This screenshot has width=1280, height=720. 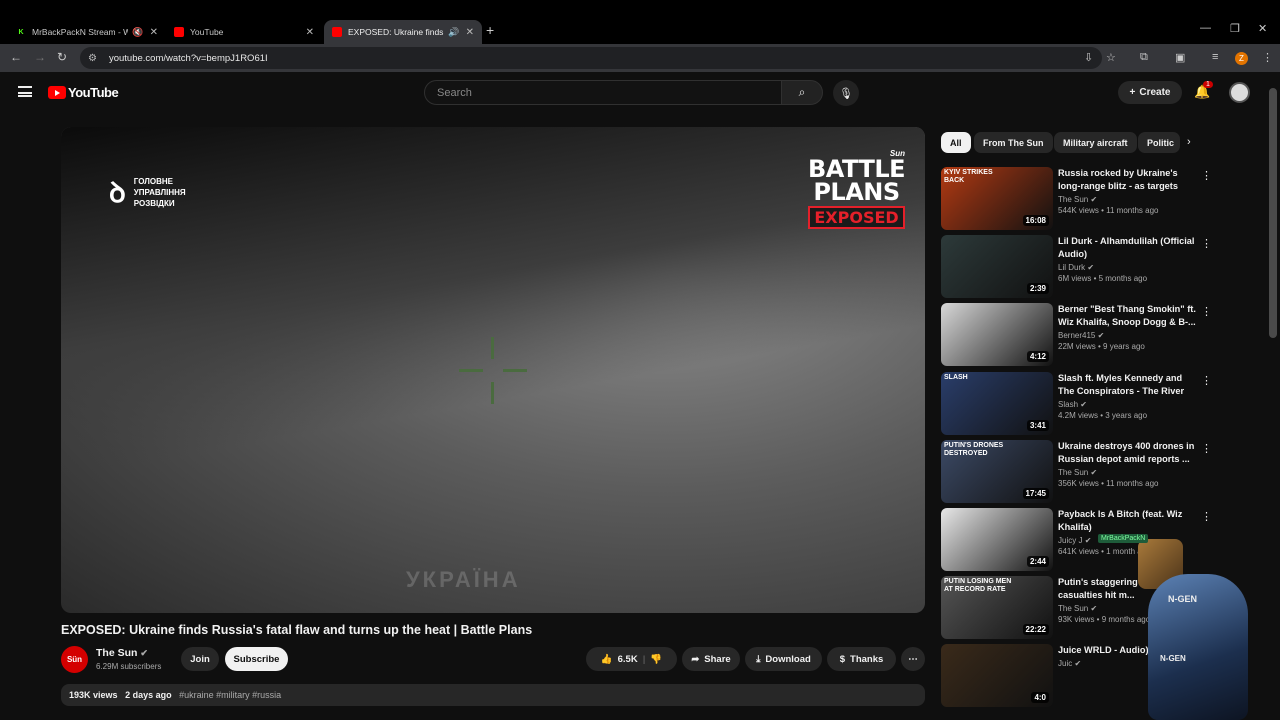 I want to click on youtube-logo: YouTube, so click(x=83, y=92).